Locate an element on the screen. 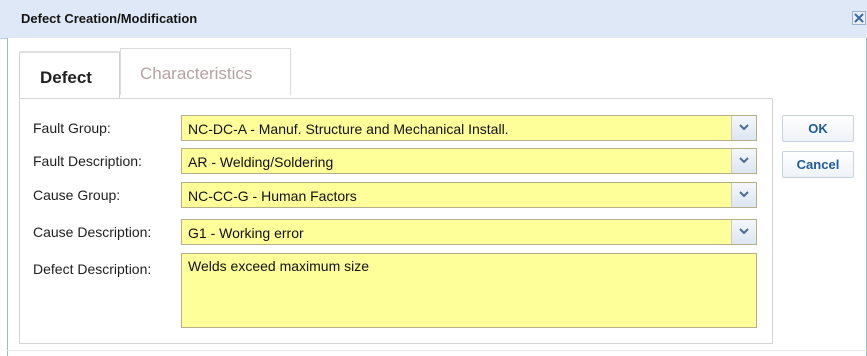  dialog-title: Defect Creation/Modification is located at coordinates (109, 18).